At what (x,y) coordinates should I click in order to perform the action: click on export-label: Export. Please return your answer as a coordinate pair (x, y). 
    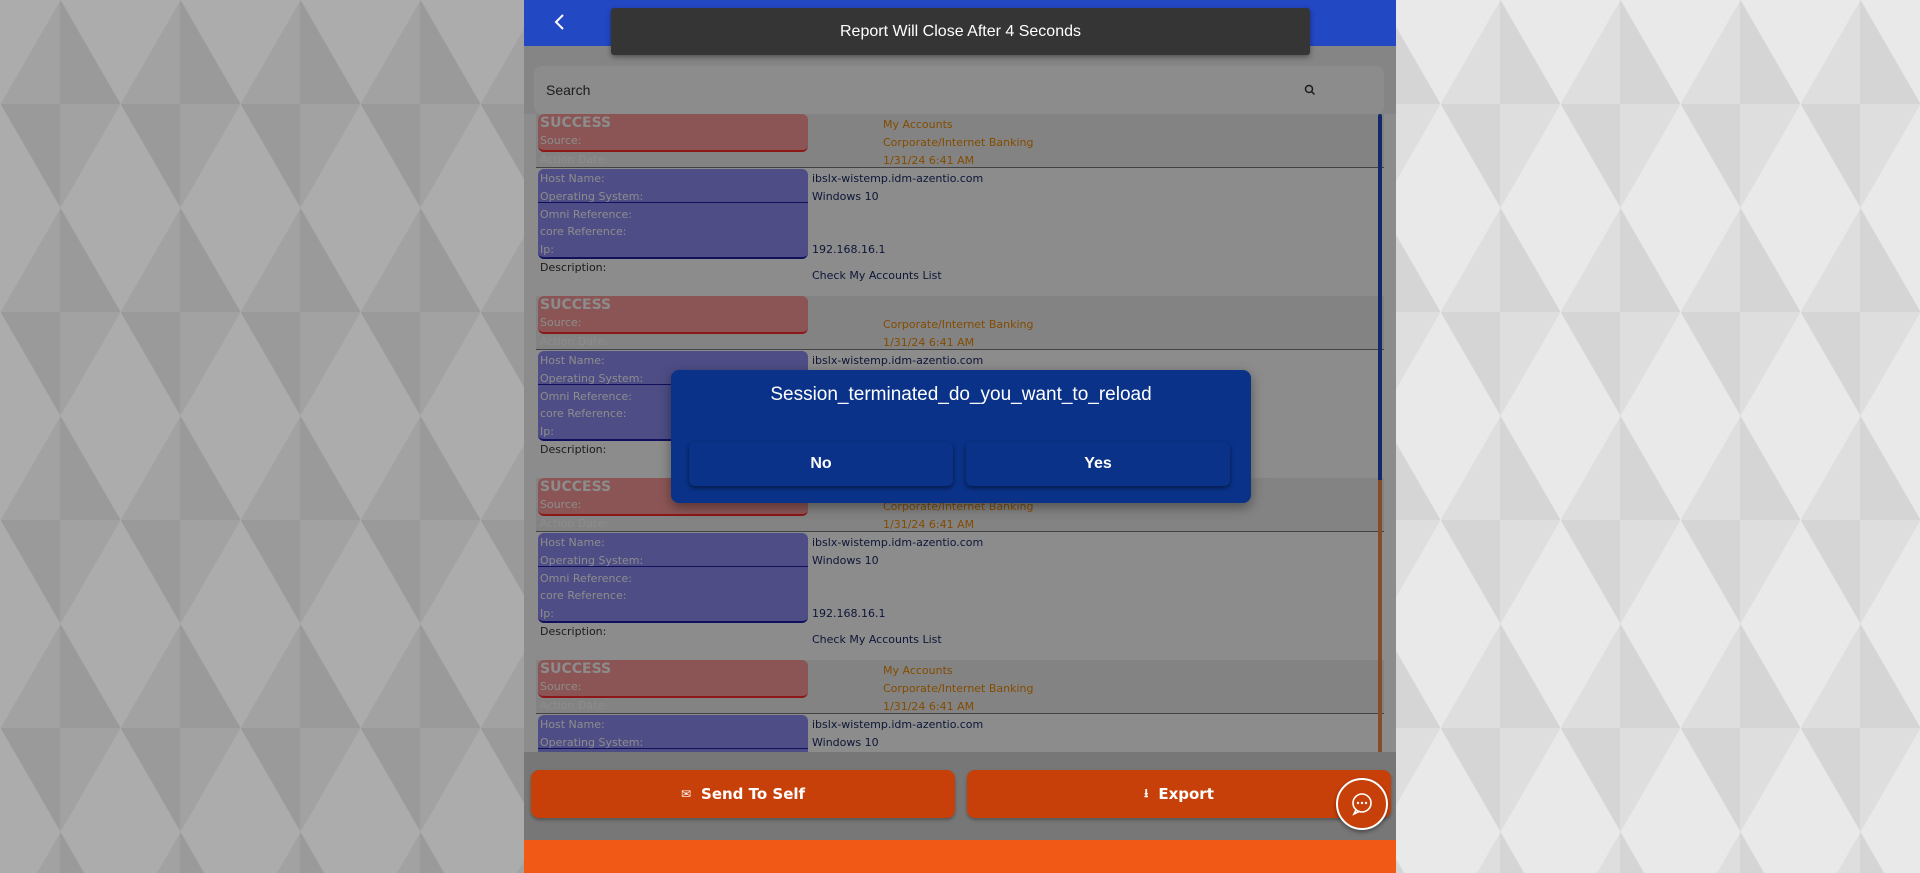
    Looking at the image, I should click on (1186, 794).